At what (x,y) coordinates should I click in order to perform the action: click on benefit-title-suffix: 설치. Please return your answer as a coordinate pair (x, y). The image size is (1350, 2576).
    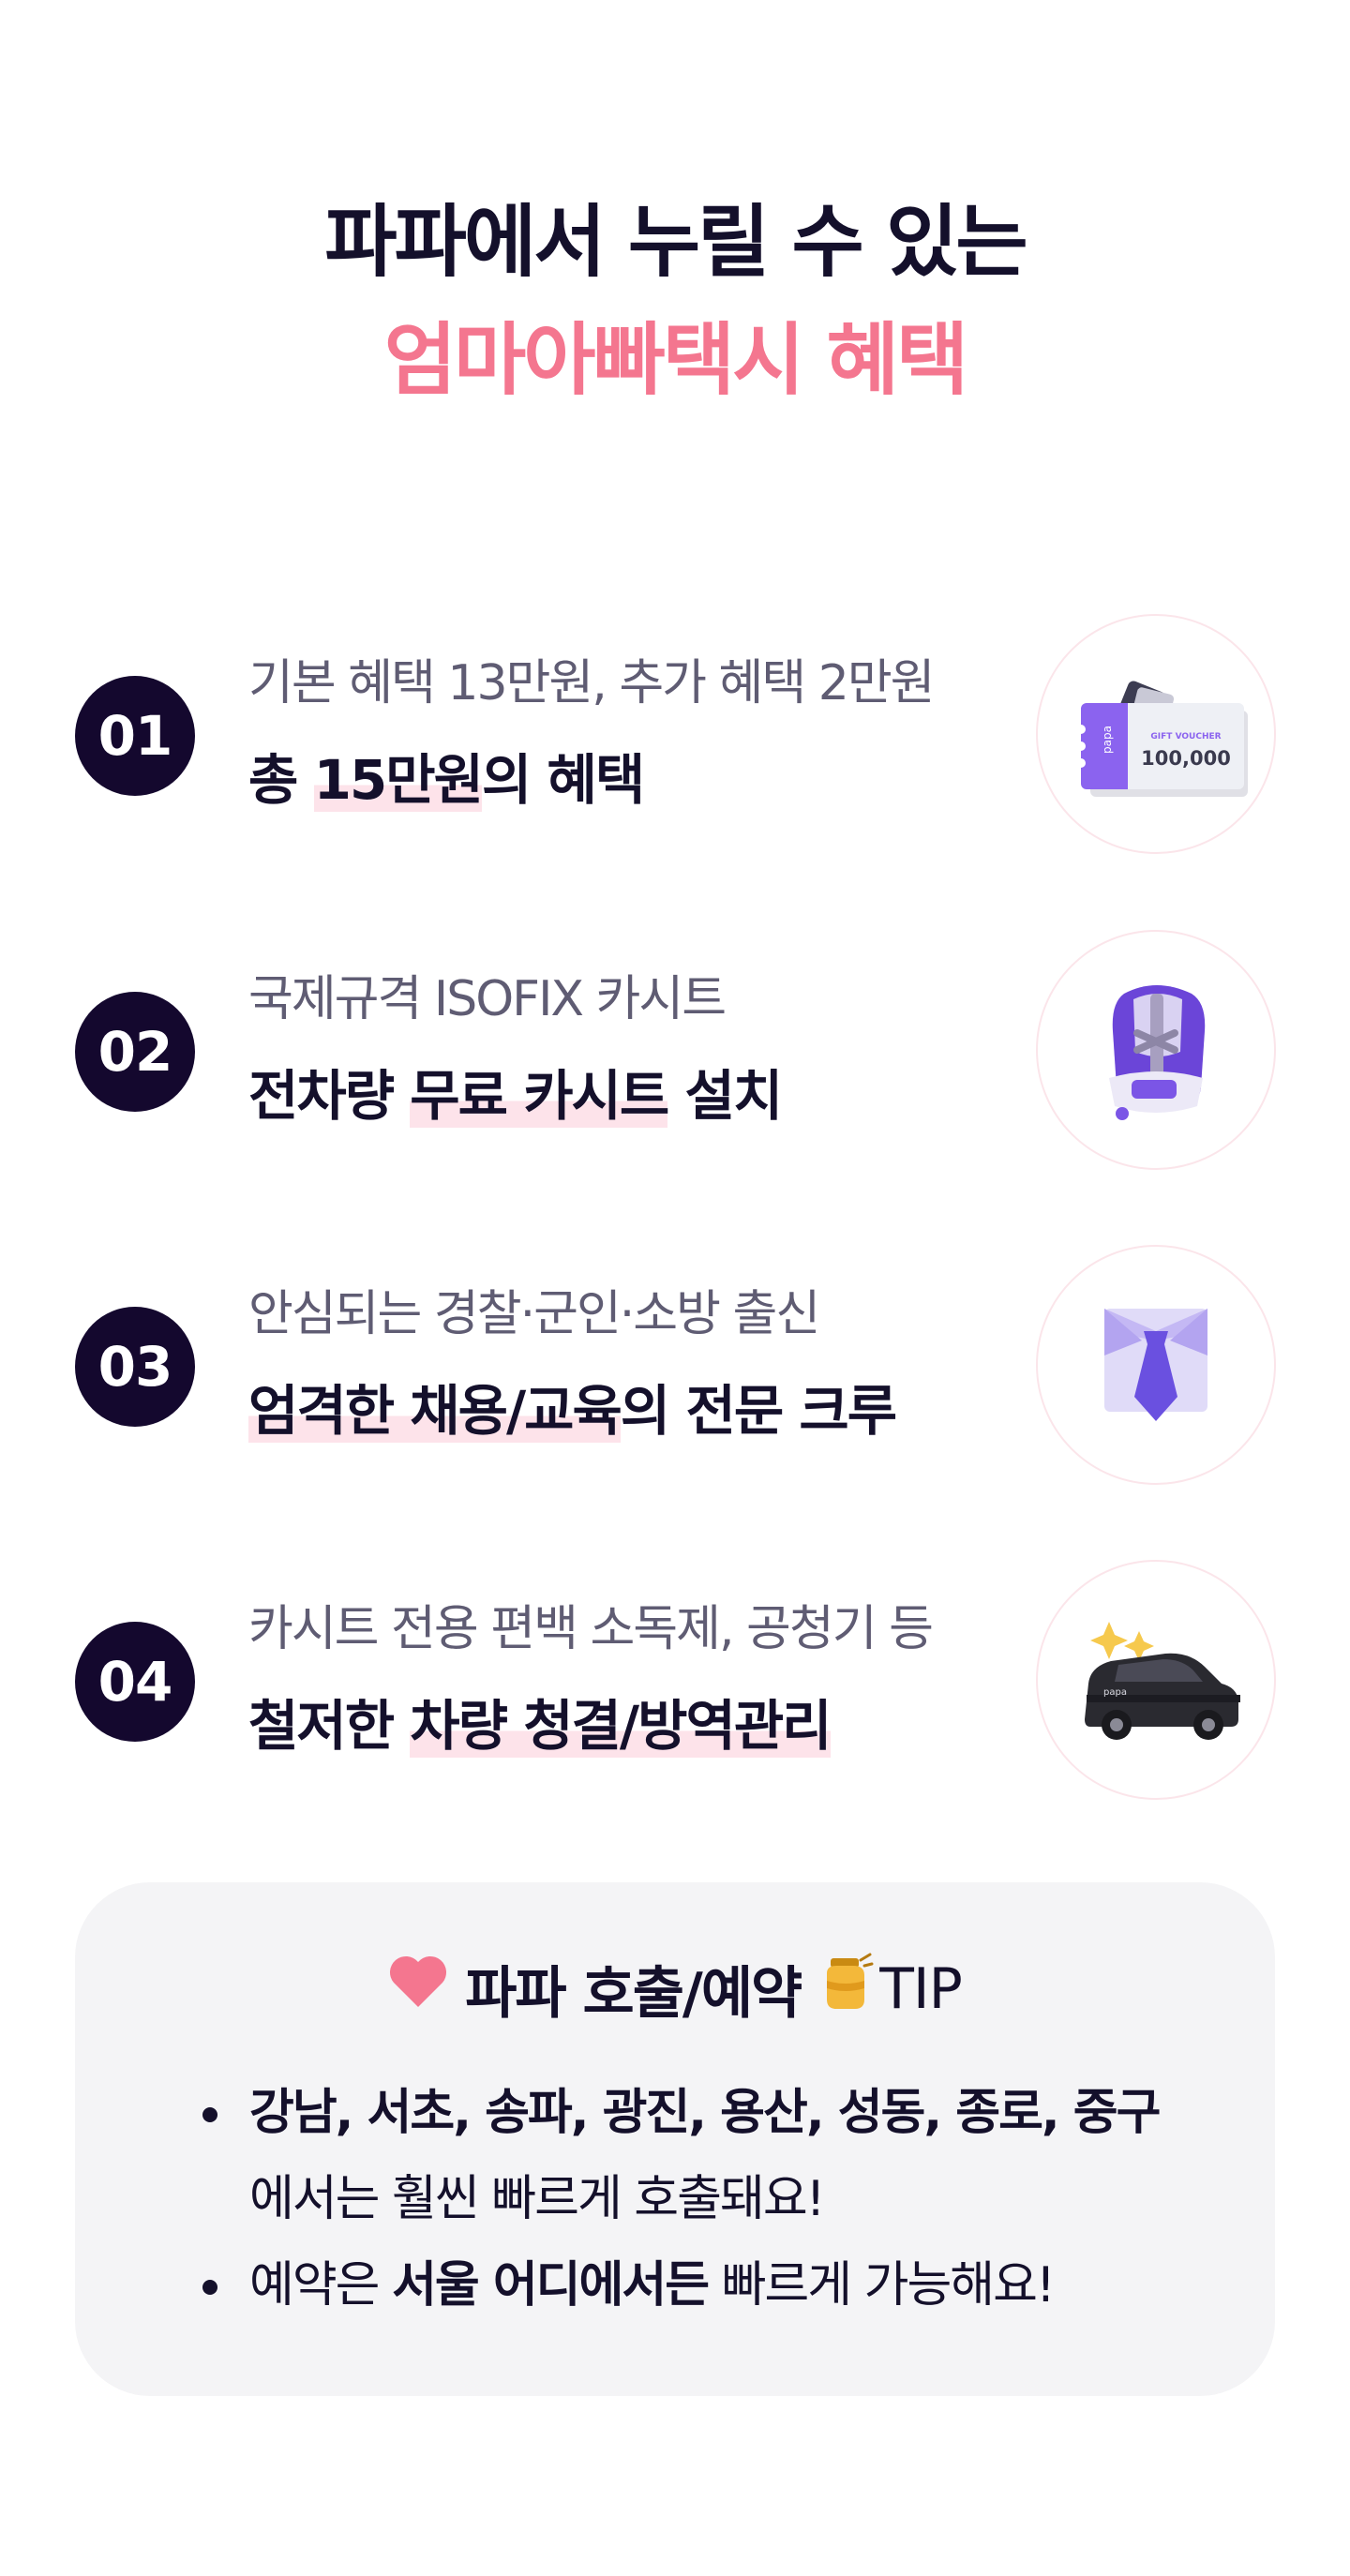
    Looking at the image, I should click on (725, 1096).